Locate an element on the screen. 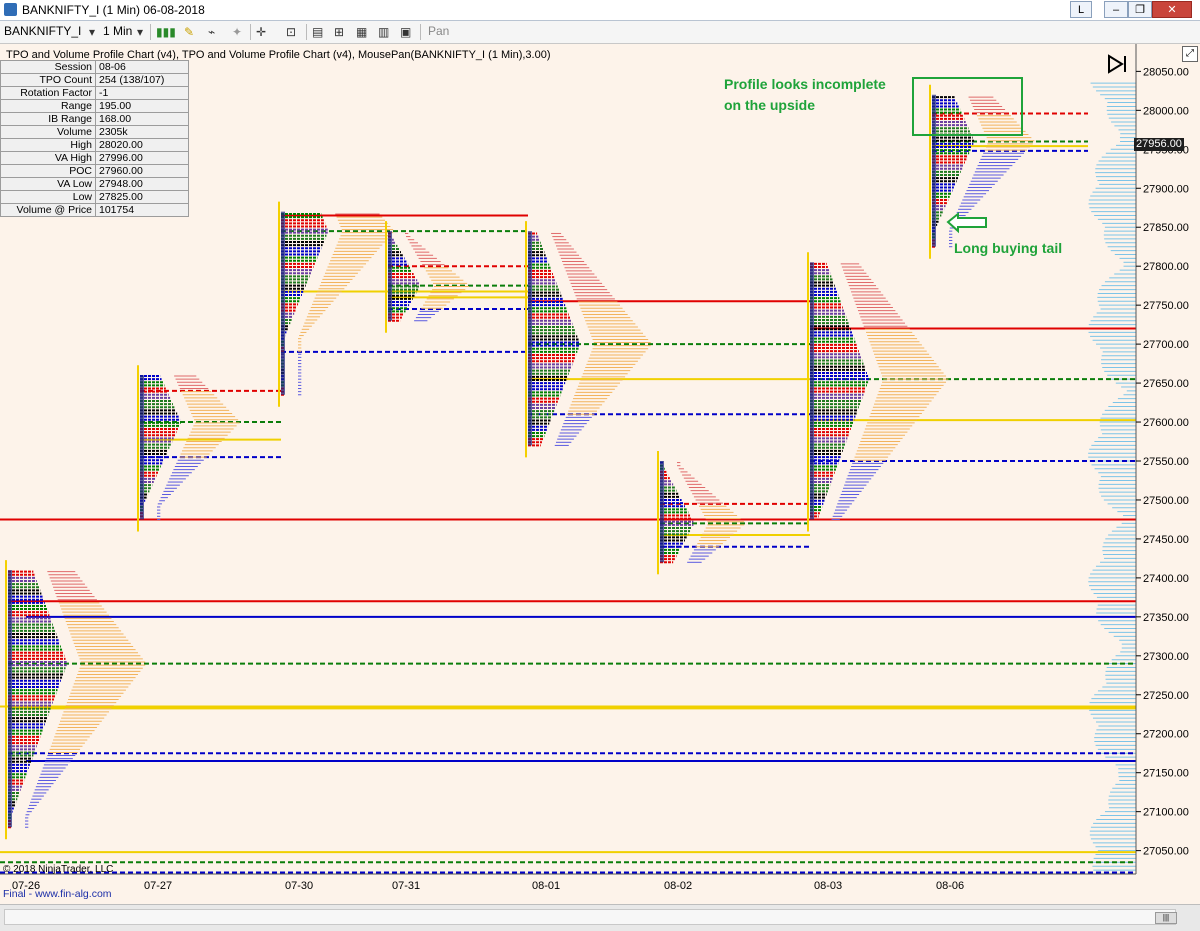 This screenshot has height=931, width=1200. info-key: Low is located at coordinates (48, 197).